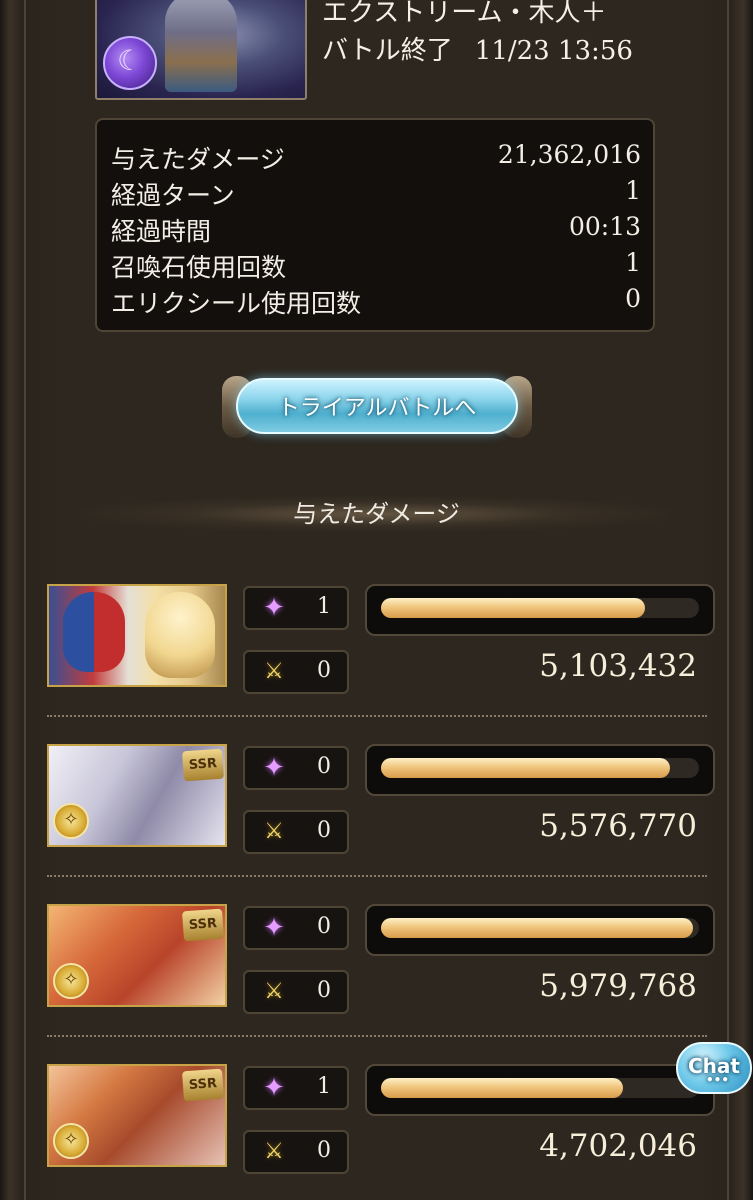 The width and height of the screenshot is (753, 1200). I want to click on character-row: SSR ✧ ✦ 0 ⚔ 0 5,979,768, so click(381, 964).